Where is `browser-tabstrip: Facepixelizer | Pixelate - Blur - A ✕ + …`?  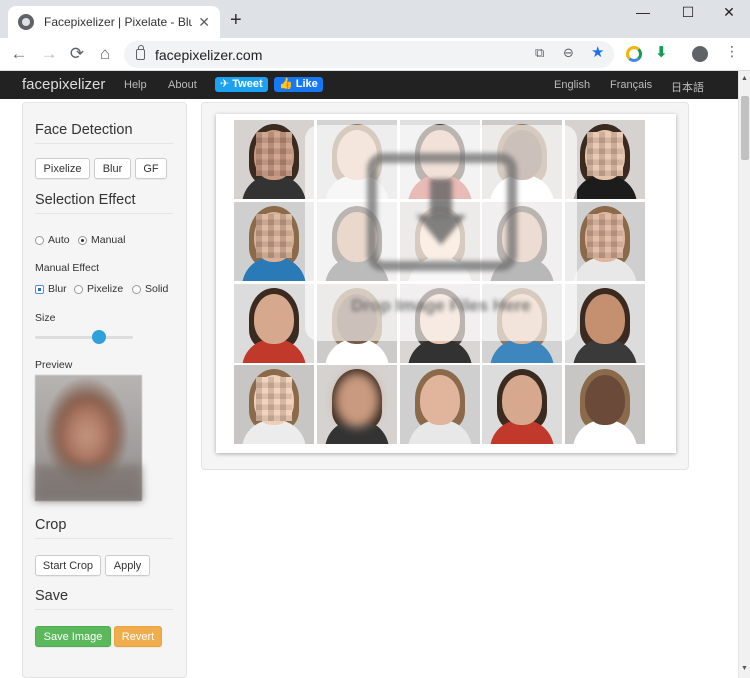 browser-tabstrip: Facepixelizer | Pixelate - Blur - A ✕ + … is located at coordinates (375, 19).